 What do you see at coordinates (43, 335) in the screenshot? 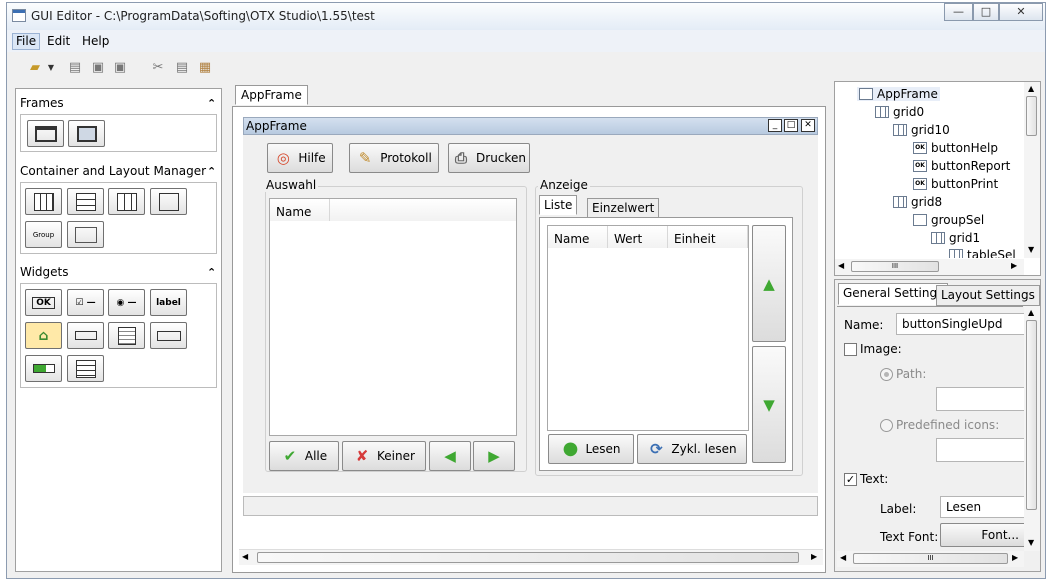
I see `image-widget-button: ⌂` at bounding box center [43, 335].